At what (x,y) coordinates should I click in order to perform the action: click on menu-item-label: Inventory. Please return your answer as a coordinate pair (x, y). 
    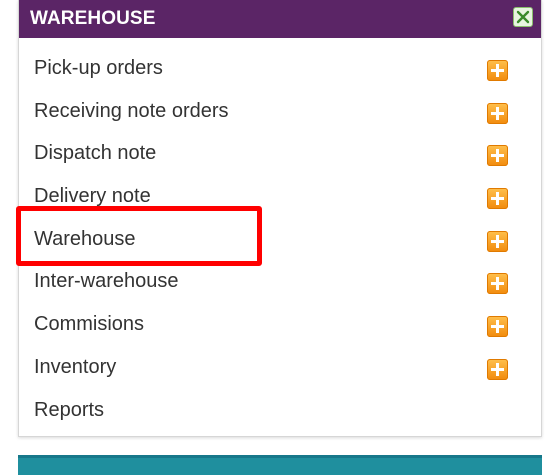
    Looking at the image, I should click on (75, 367).